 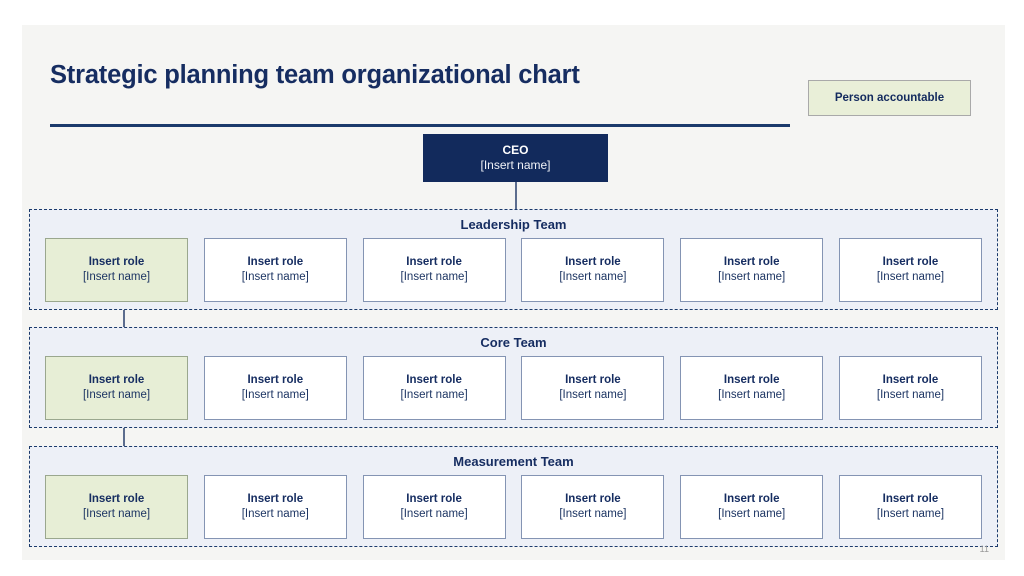 I want to click on section-title: Measurement Team, so click(x=513, y=461).